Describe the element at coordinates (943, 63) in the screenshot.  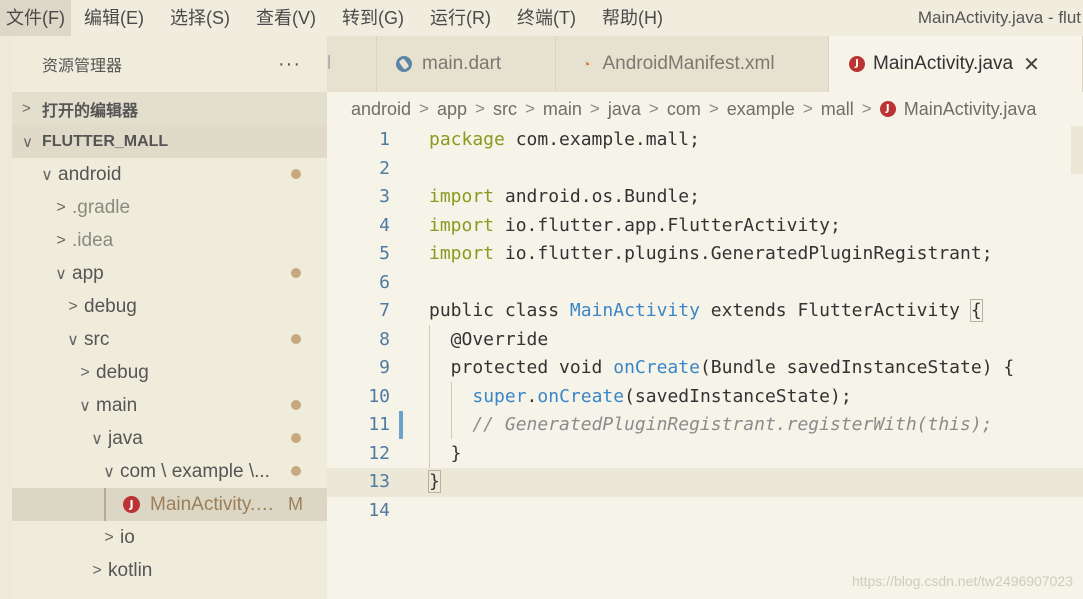
I see `tab-label: MainActivity.java` at that location.